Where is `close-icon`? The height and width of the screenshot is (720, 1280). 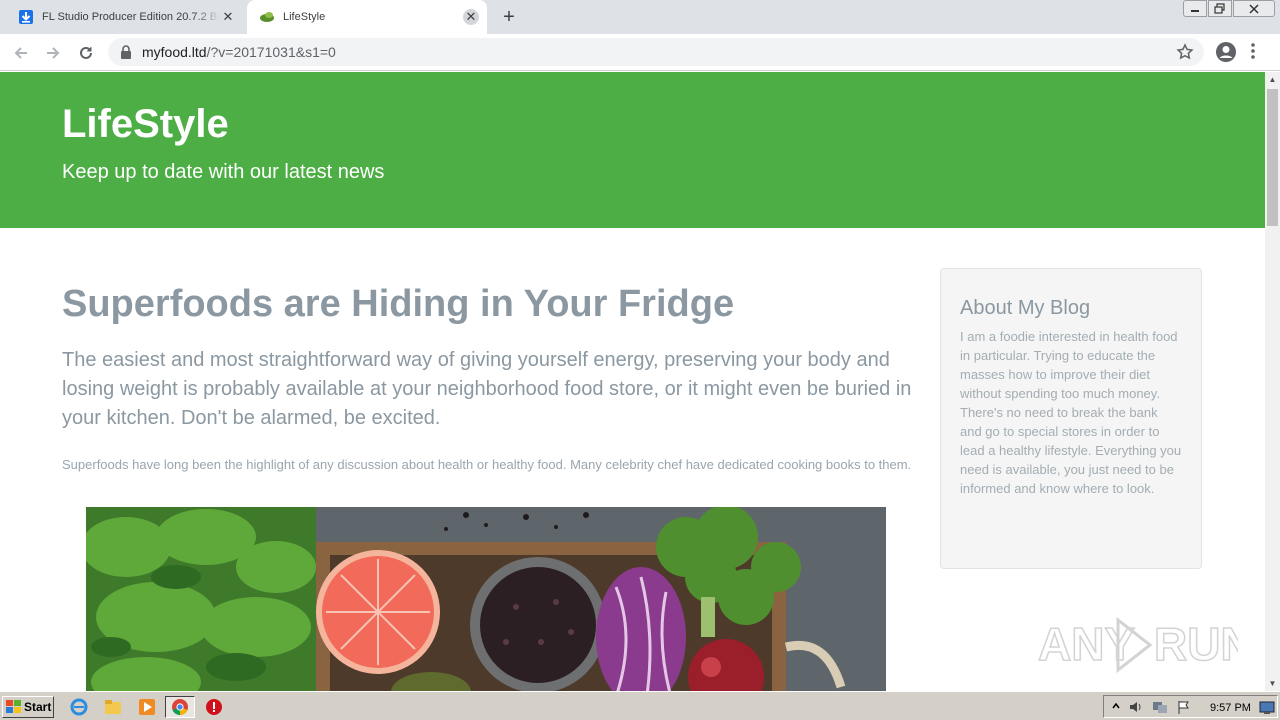 close-icon is located at coordinates (1254, 8).